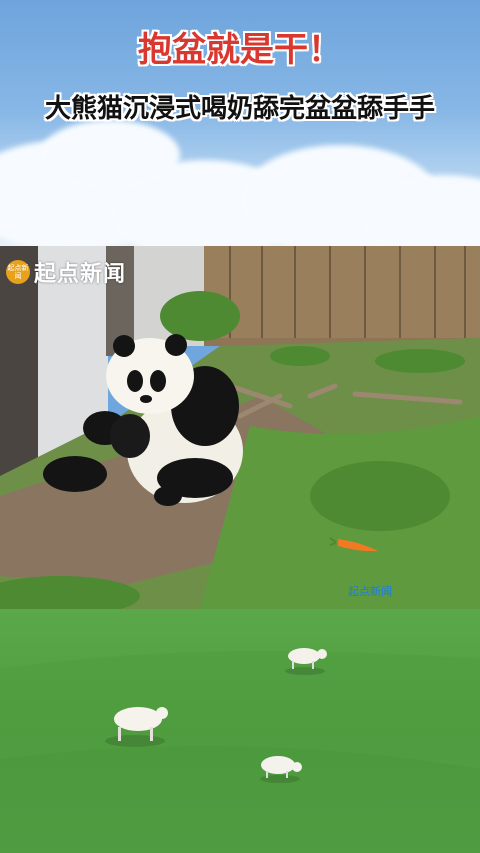  Describe the element at coordinates (370, 591) in the screenshot. I see `corner-watermark: 起点新闻` at that location.